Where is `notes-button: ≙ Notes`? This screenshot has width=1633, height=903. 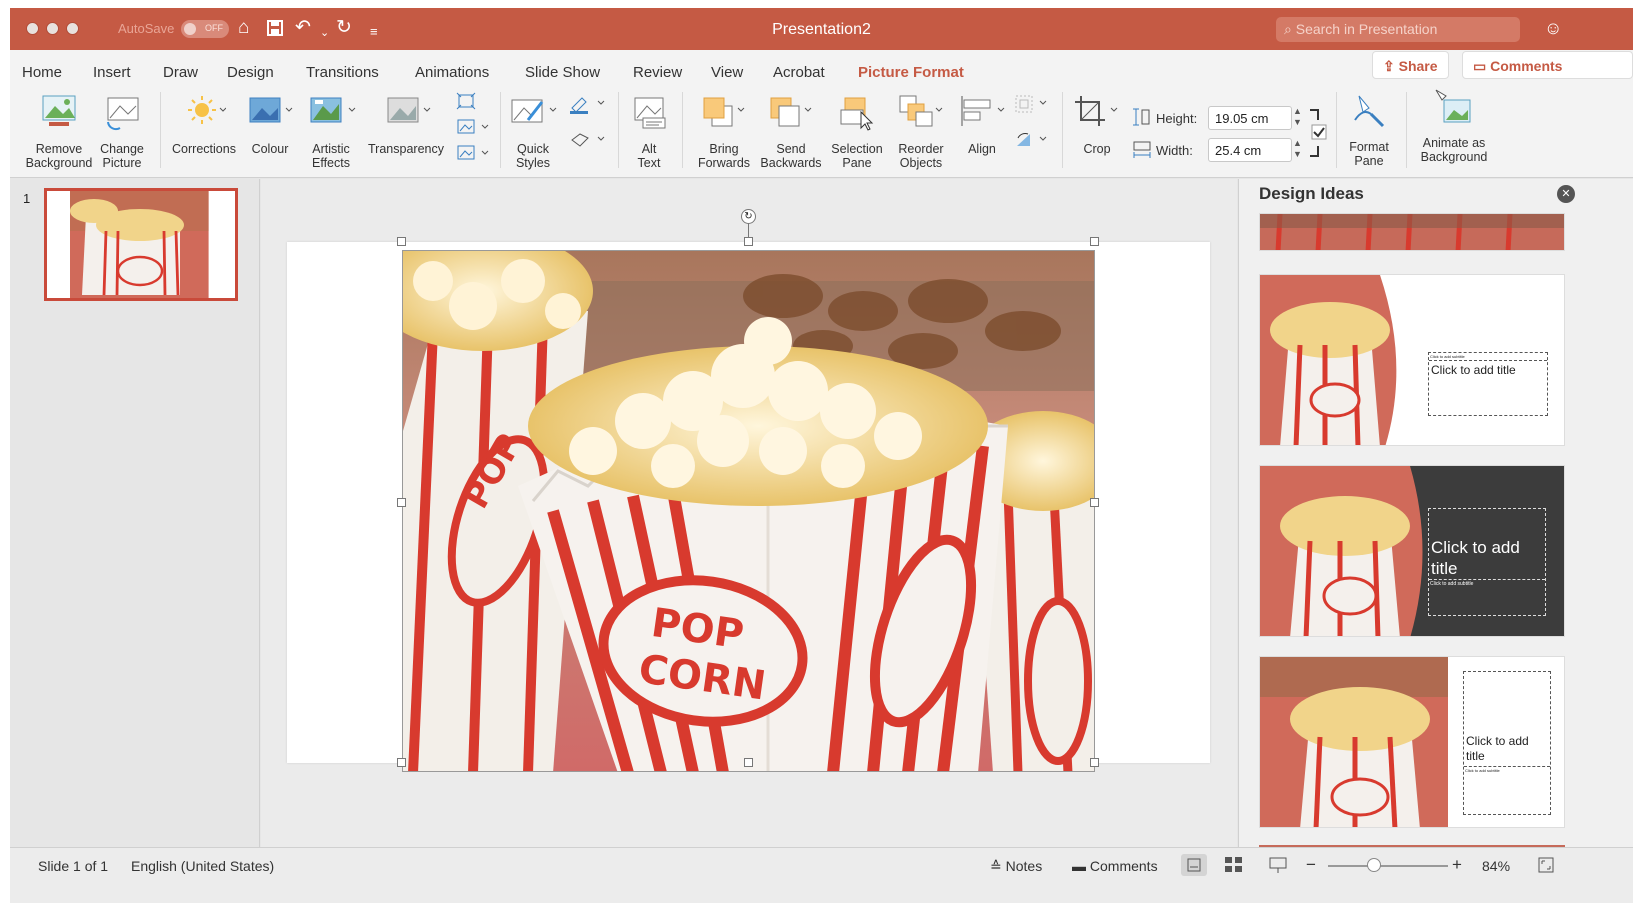
notes-button: ≙ Notes is located at coordinates (1016, 866).